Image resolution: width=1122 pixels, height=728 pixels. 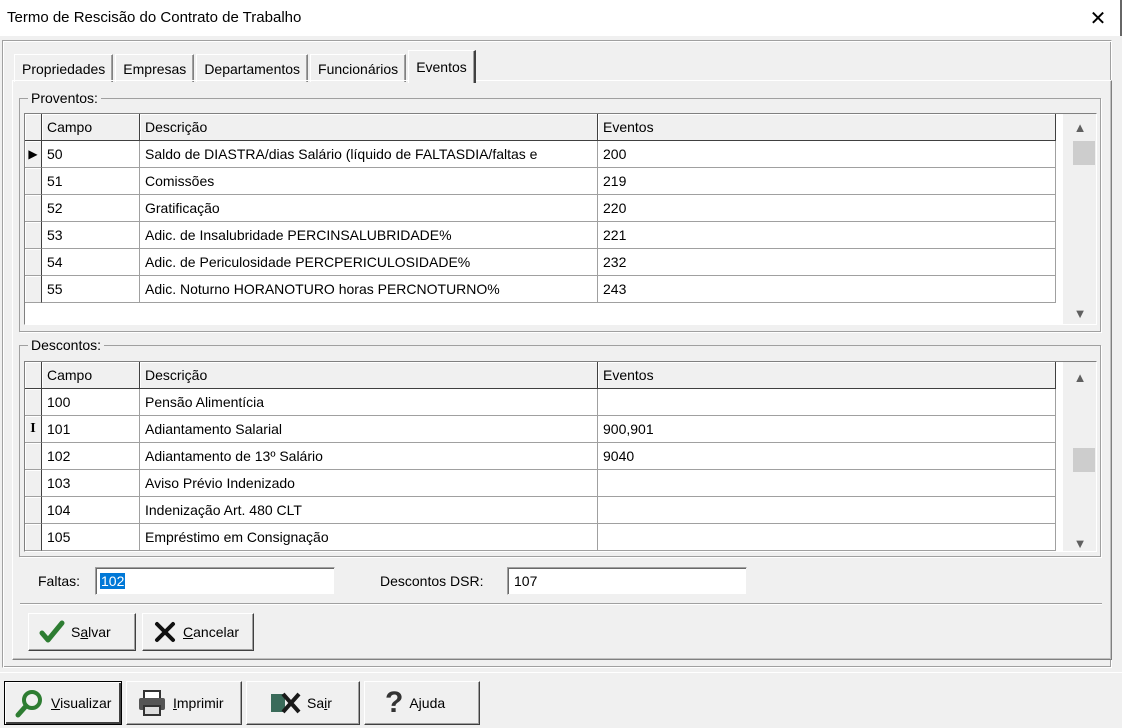 I want to click on proventos-scrollbar: ▲ ▼, so click(x=1079, y=219).